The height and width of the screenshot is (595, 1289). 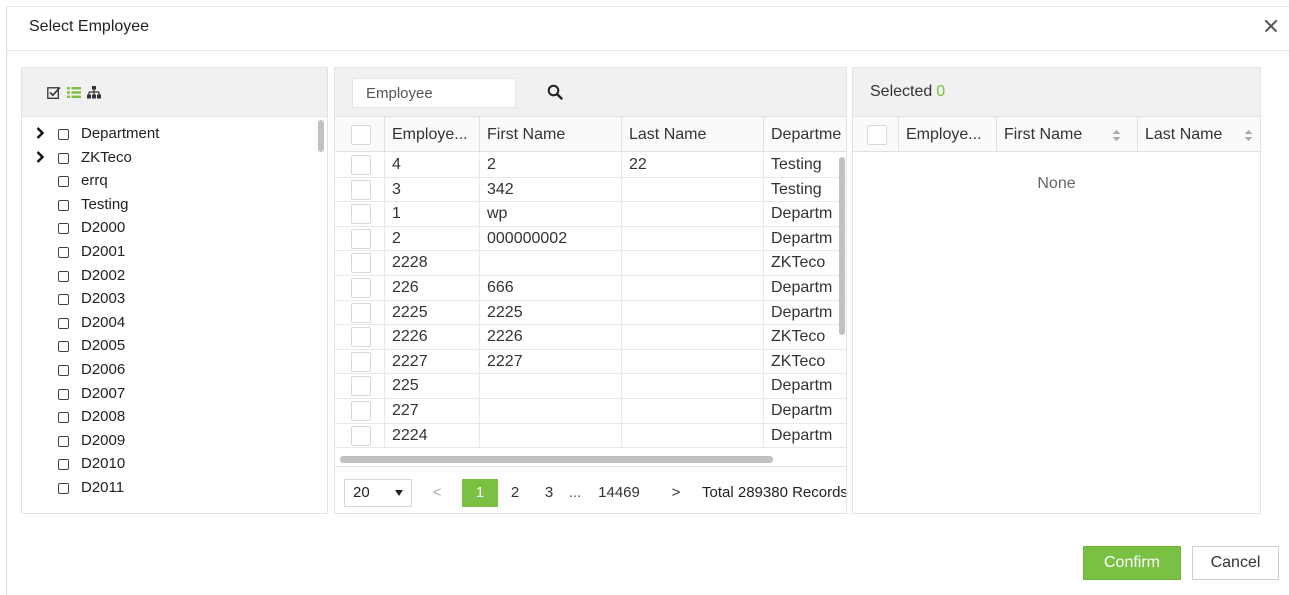 What do you see at coordinates (378, 493) in the screenshot?
I see `page-size-select: 20` at bounding box center [378, 493].